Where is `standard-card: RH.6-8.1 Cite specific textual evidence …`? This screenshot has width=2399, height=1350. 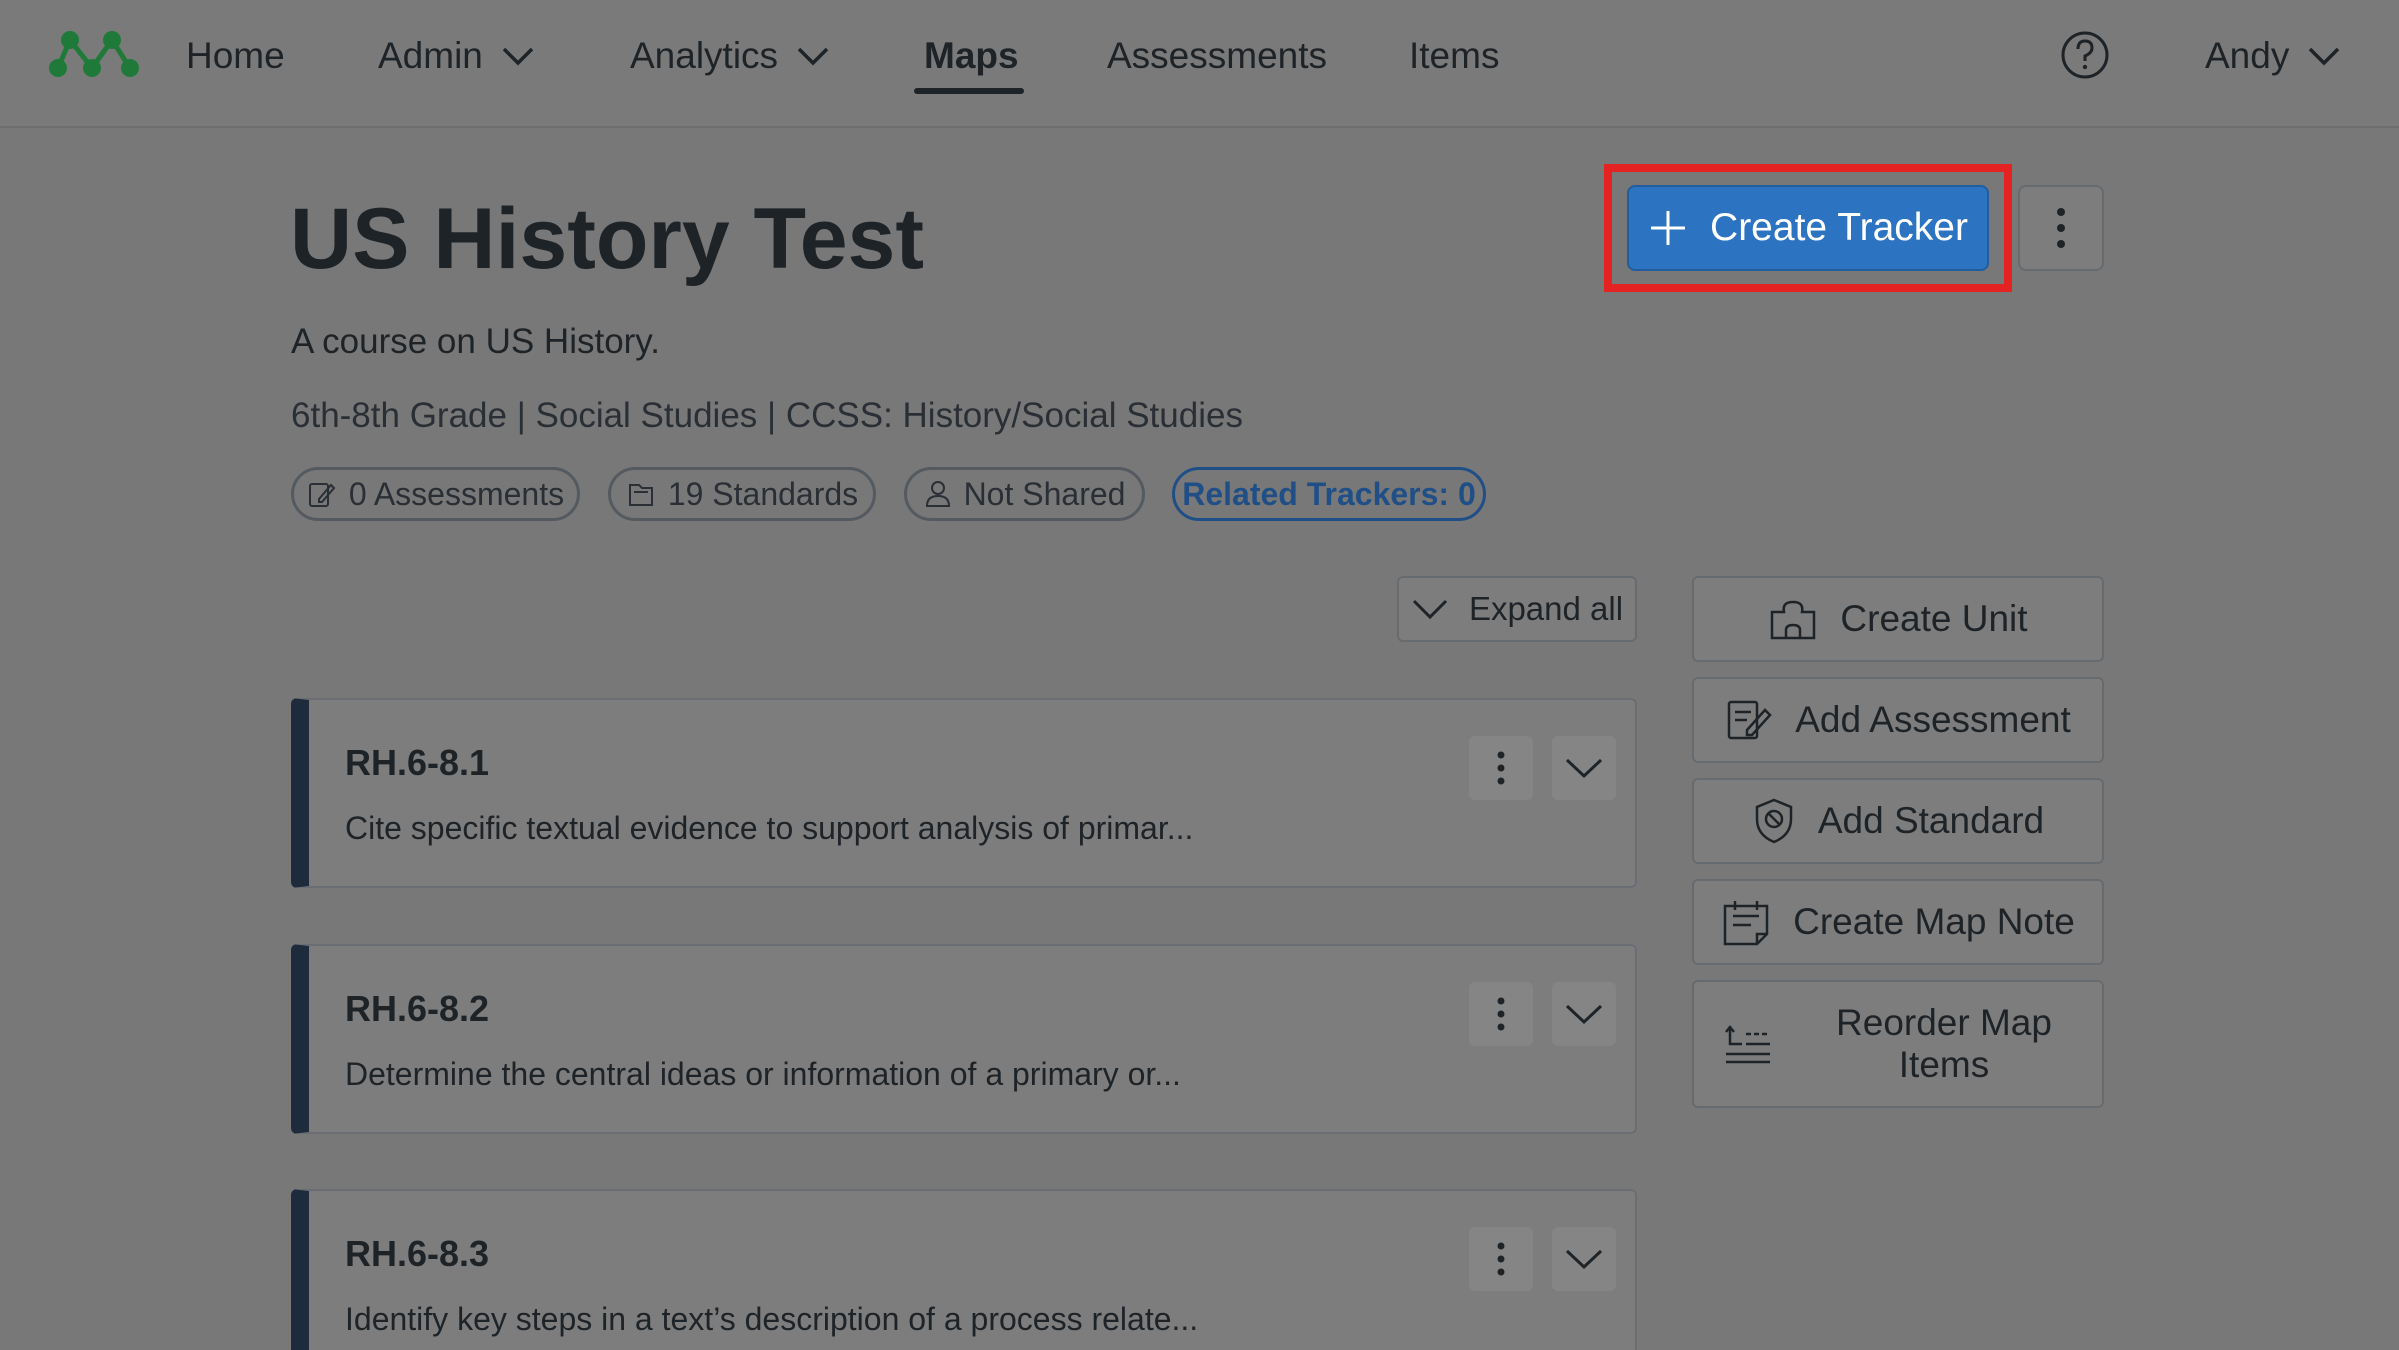
standard-card: RH.6-8.1 Cite specific textual evidence … is located at coordinates (964, 793).